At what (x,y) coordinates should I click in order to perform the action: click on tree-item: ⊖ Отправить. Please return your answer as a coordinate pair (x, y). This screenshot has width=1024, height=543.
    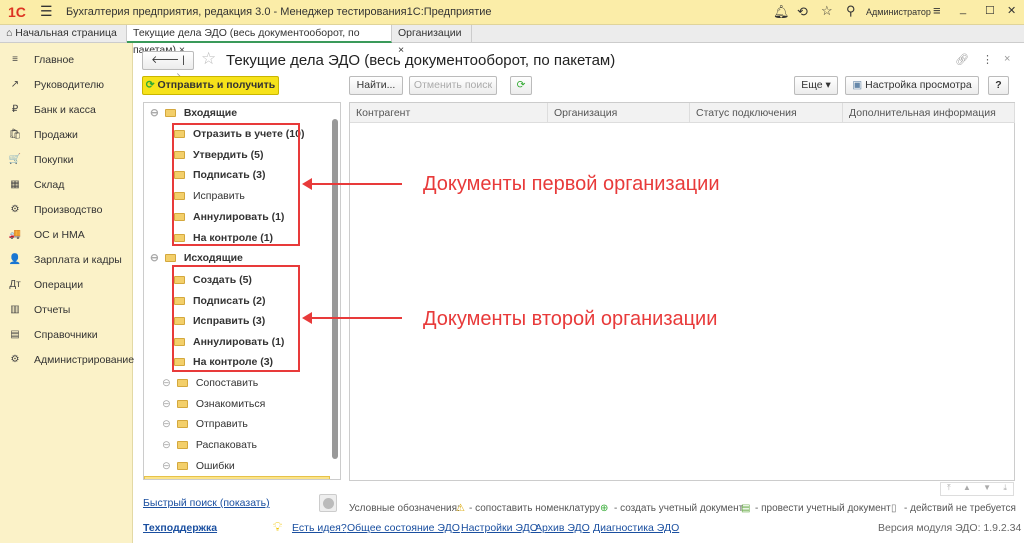
    Looking at the image, I should click on (205, 424).